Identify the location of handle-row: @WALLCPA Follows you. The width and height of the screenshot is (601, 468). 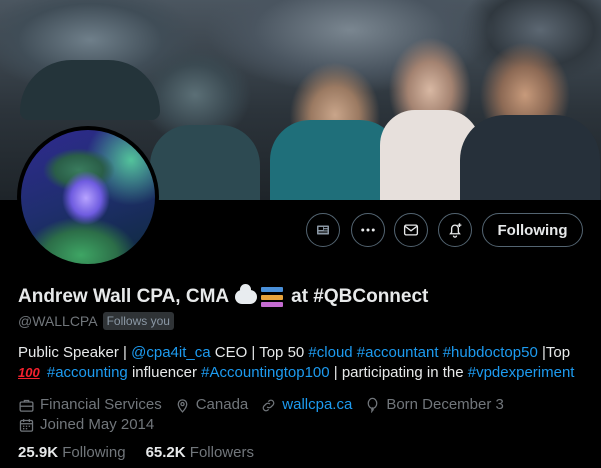
(96, 321).